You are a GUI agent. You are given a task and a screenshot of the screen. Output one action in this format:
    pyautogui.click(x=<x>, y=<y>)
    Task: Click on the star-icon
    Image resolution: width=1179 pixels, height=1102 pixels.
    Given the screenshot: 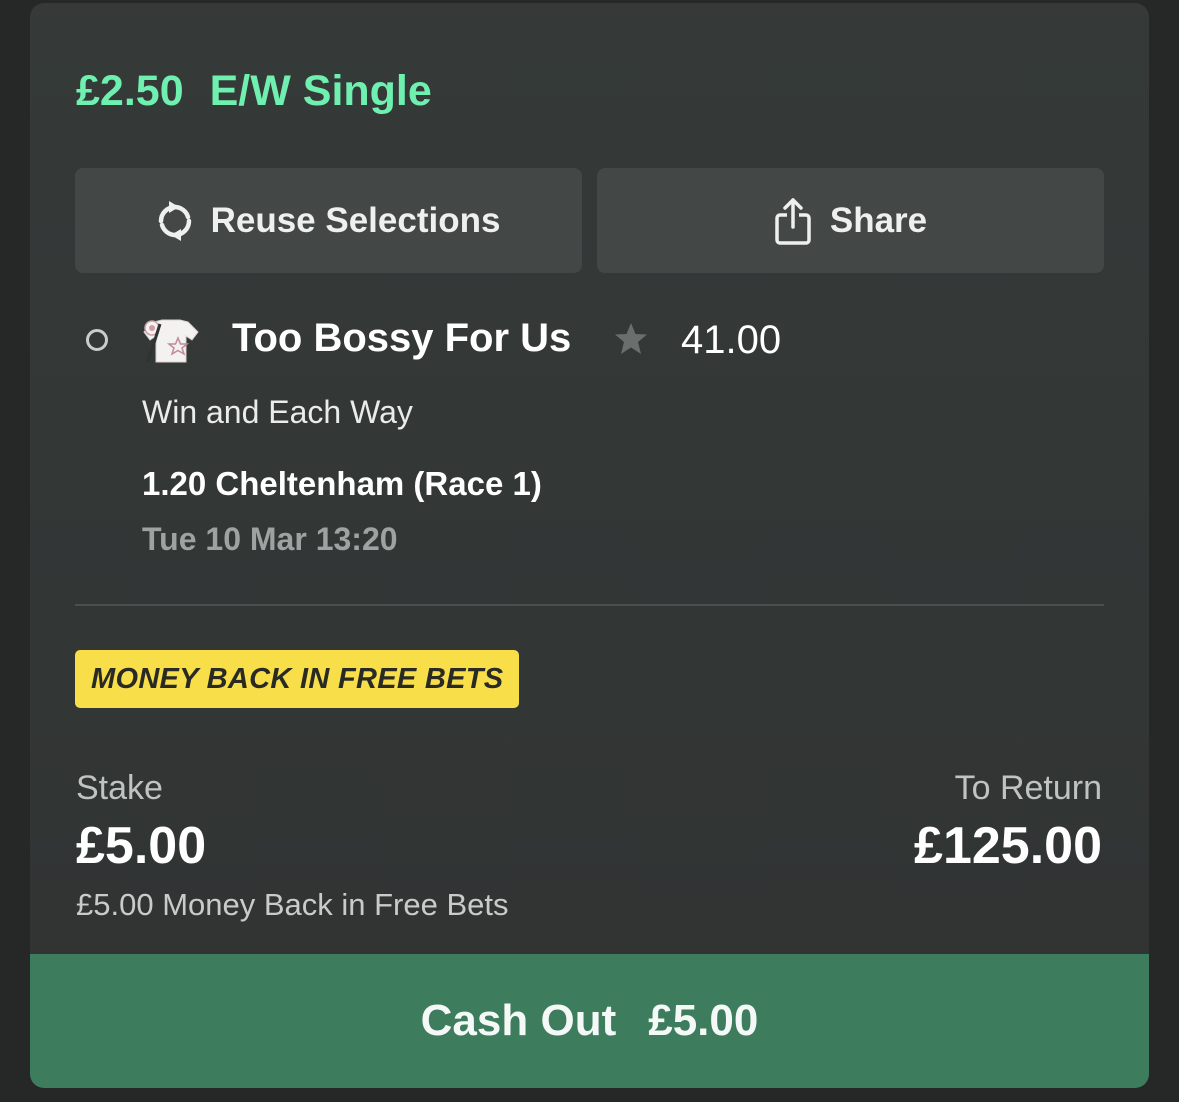 What is the action you would take?
    pyautogui.click(x=631, y=339)
    